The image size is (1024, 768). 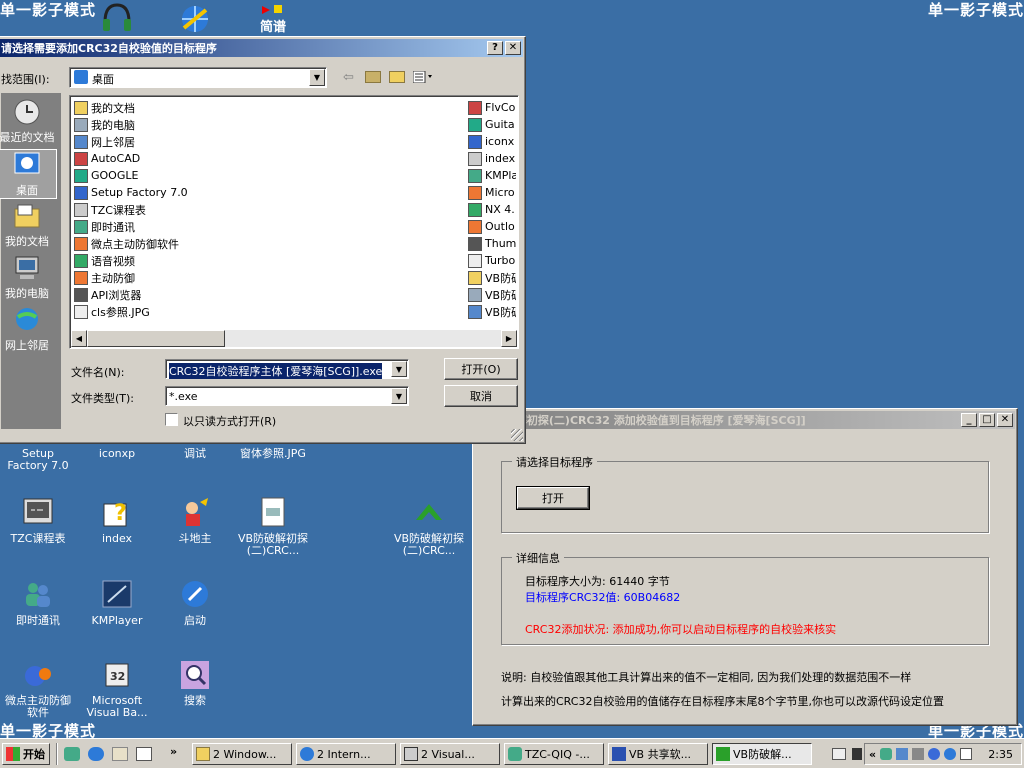 I want to click on tray-monitor-icon, so click(x=918, y=754).